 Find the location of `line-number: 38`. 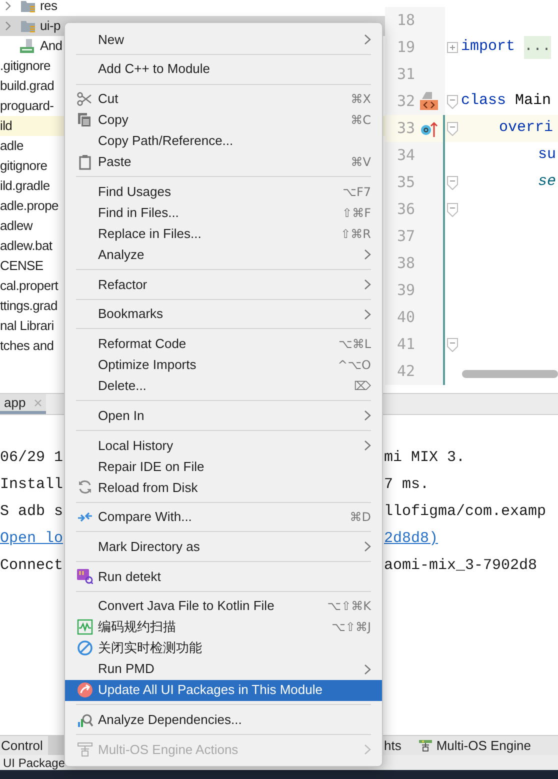

line-number: 38 is located at coordinates (405, 263).